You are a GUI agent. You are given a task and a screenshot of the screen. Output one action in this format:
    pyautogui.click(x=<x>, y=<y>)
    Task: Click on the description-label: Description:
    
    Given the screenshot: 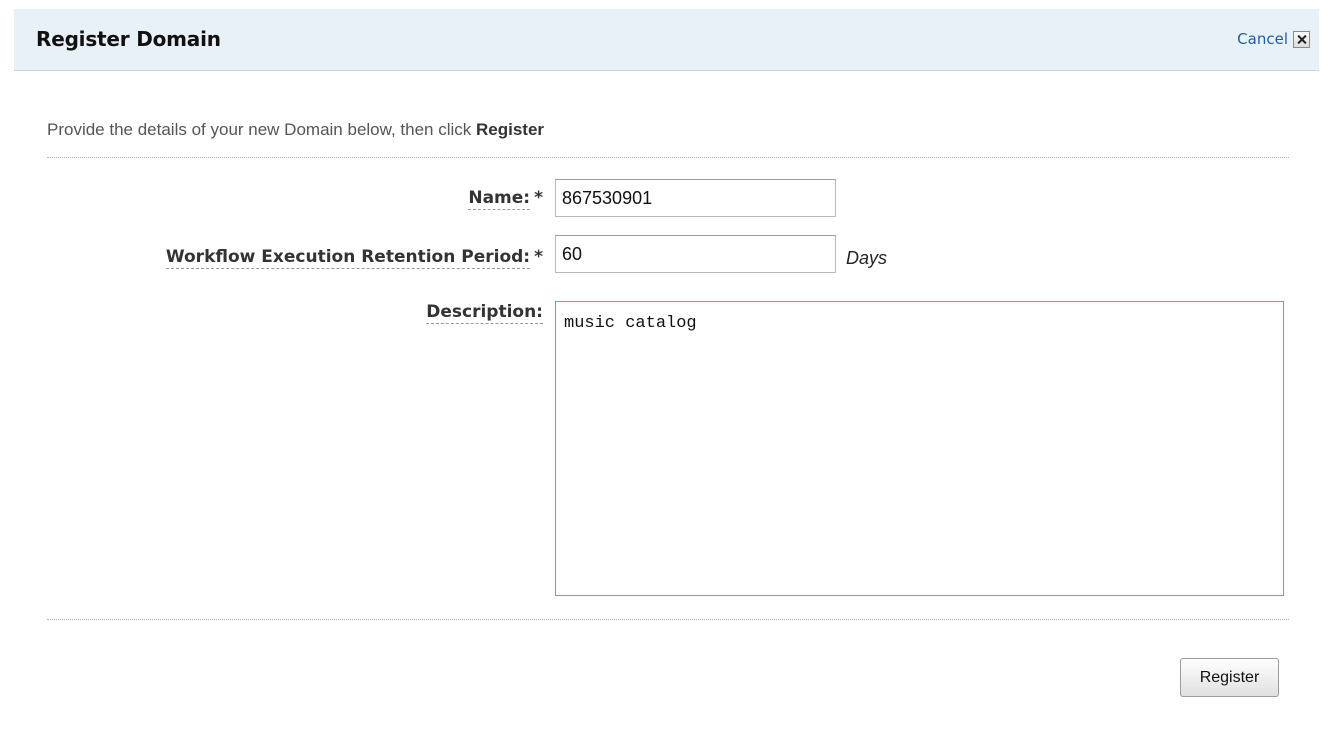 What is the action you would take?
    pyautogui.click(x=484, y=313)
    